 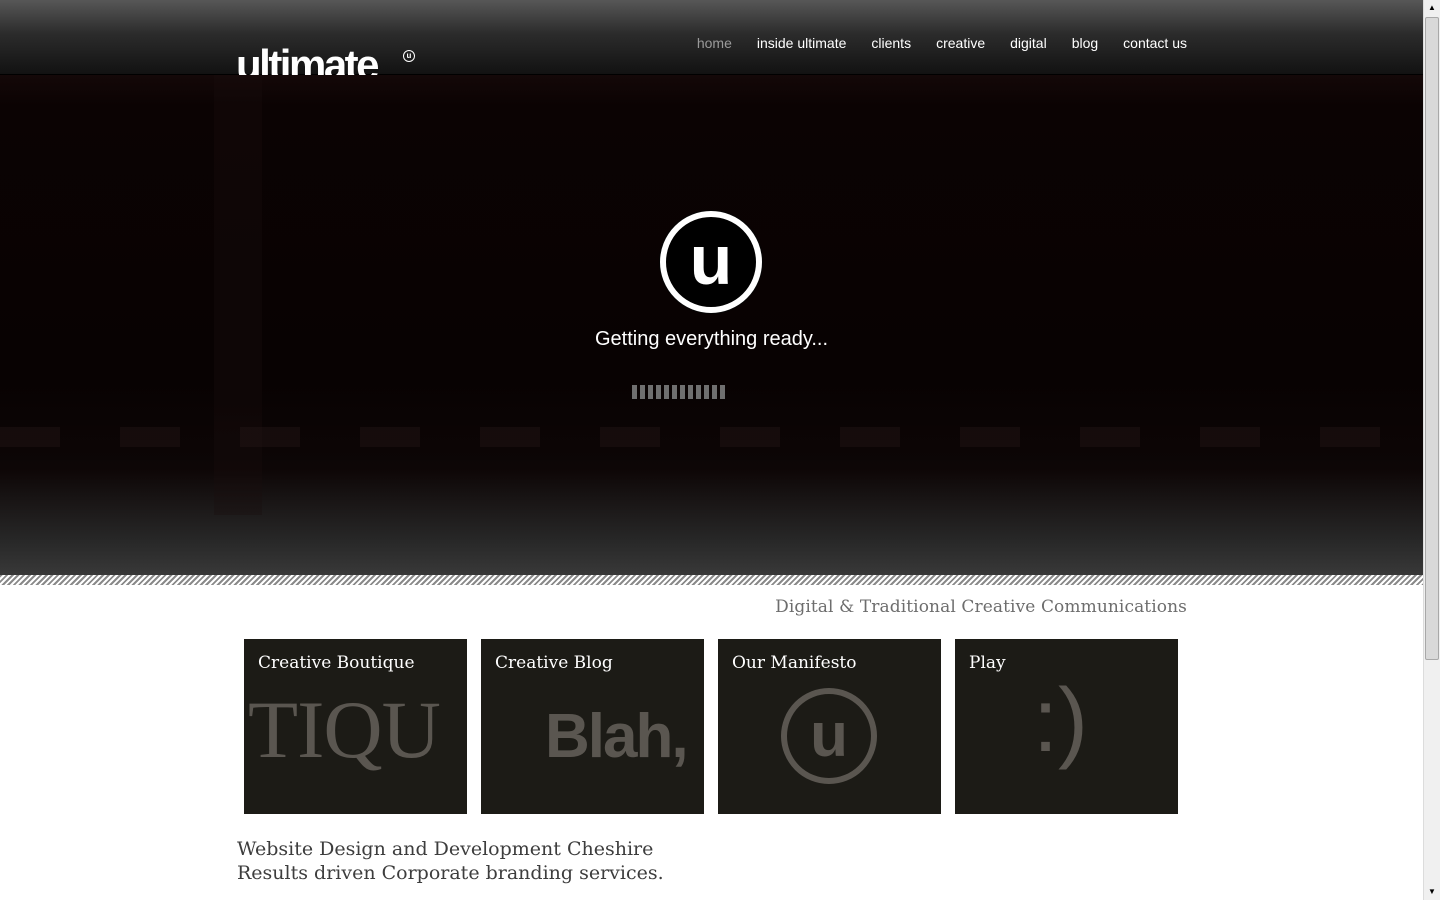 I want to click on nav-creative: creative, so click(x=960, y=43).